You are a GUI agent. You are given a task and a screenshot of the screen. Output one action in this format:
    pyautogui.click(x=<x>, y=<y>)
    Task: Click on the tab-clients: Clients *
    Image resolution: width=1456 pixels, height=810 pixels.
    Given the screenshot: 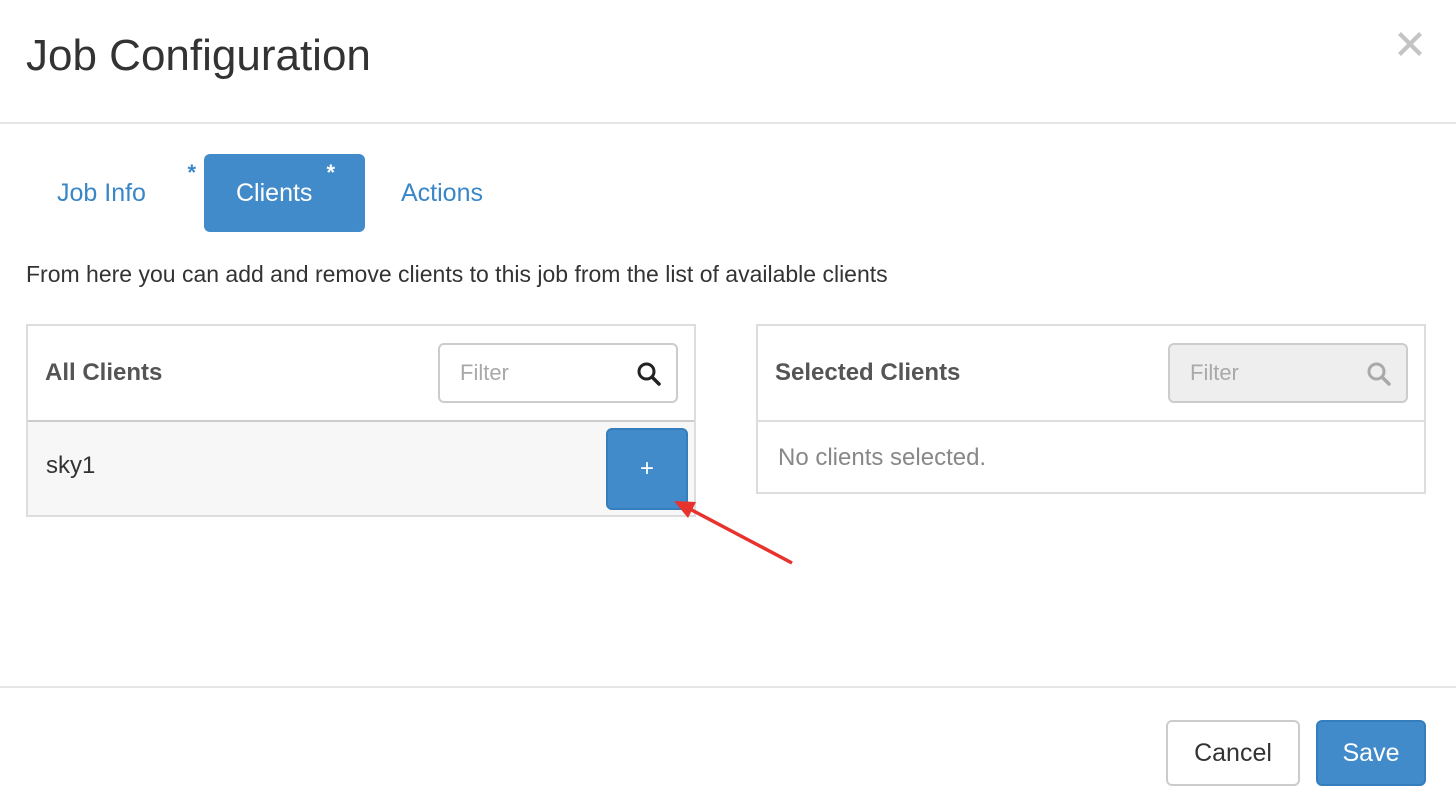 What is the action you would take?
    pyautogui.click(x=284, y=193)
    